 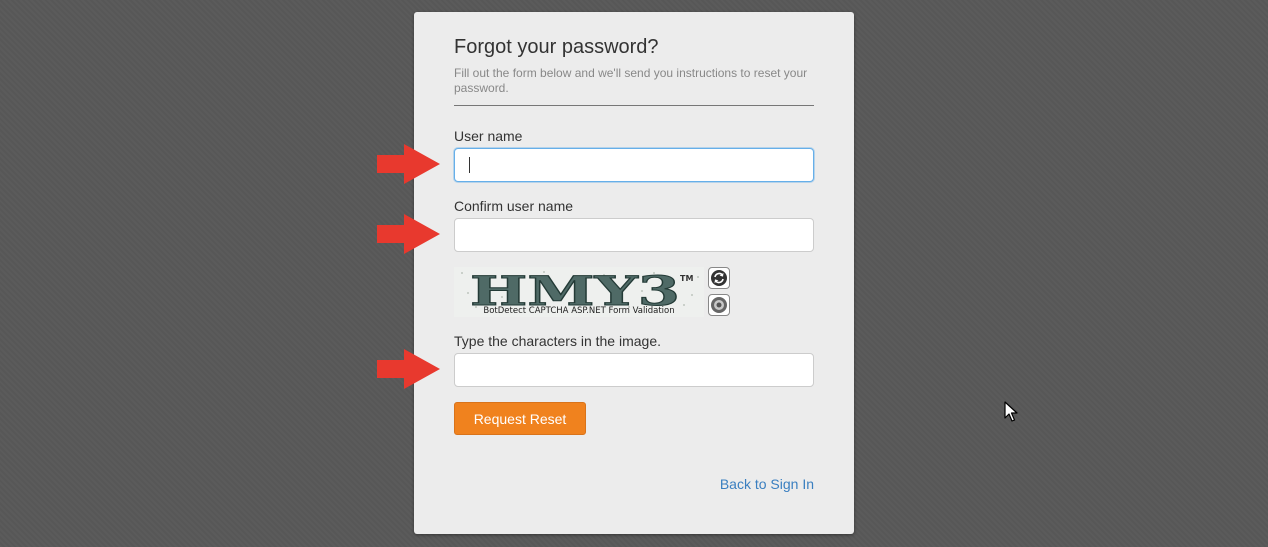 I want to click on reload-icon, so click(x=719, y=278).